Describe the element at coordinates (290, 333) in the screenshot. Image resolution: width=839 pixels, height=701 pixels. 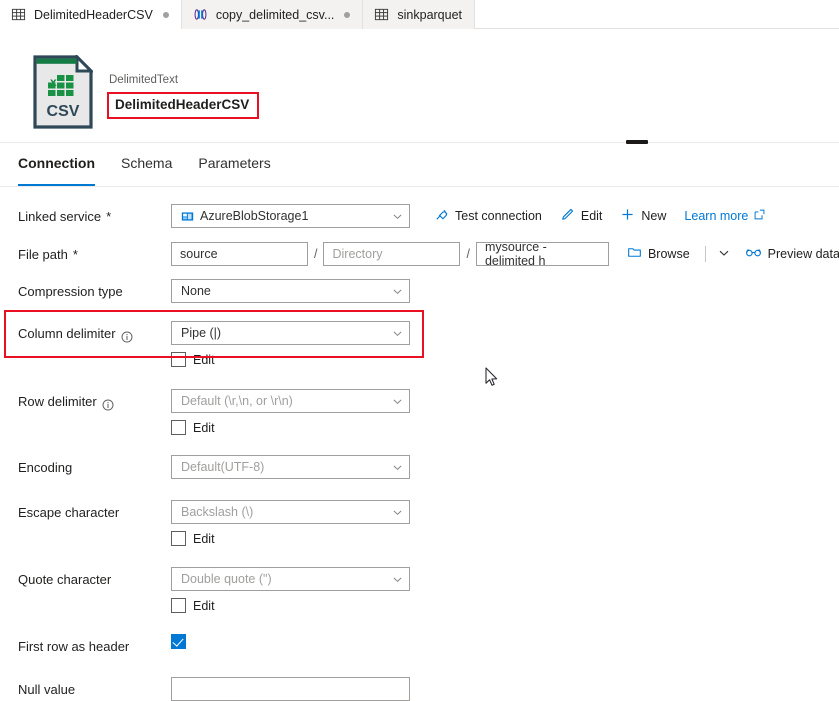
I see `column-delimiter-dropdown: Pipe (|)` at that location.